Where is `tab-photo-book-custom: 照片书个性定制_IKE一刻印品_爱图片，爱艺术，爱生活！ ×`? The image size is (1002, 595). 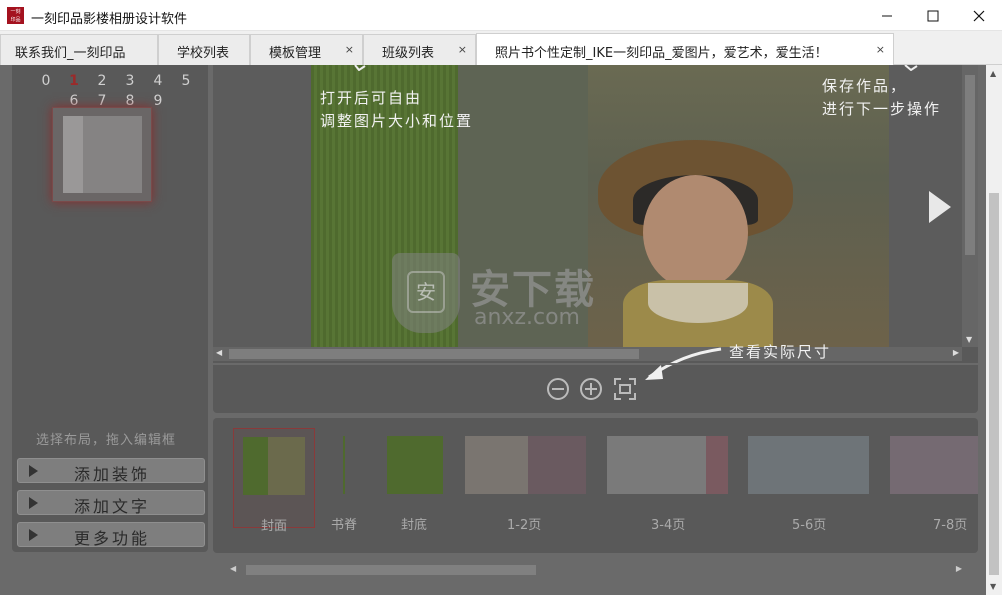
tab-photo-book-custom: 照片书个性定制_IKE一刻印品_爱图片，爱艺术，爱生活！ × is located at coordinates (685, 49).